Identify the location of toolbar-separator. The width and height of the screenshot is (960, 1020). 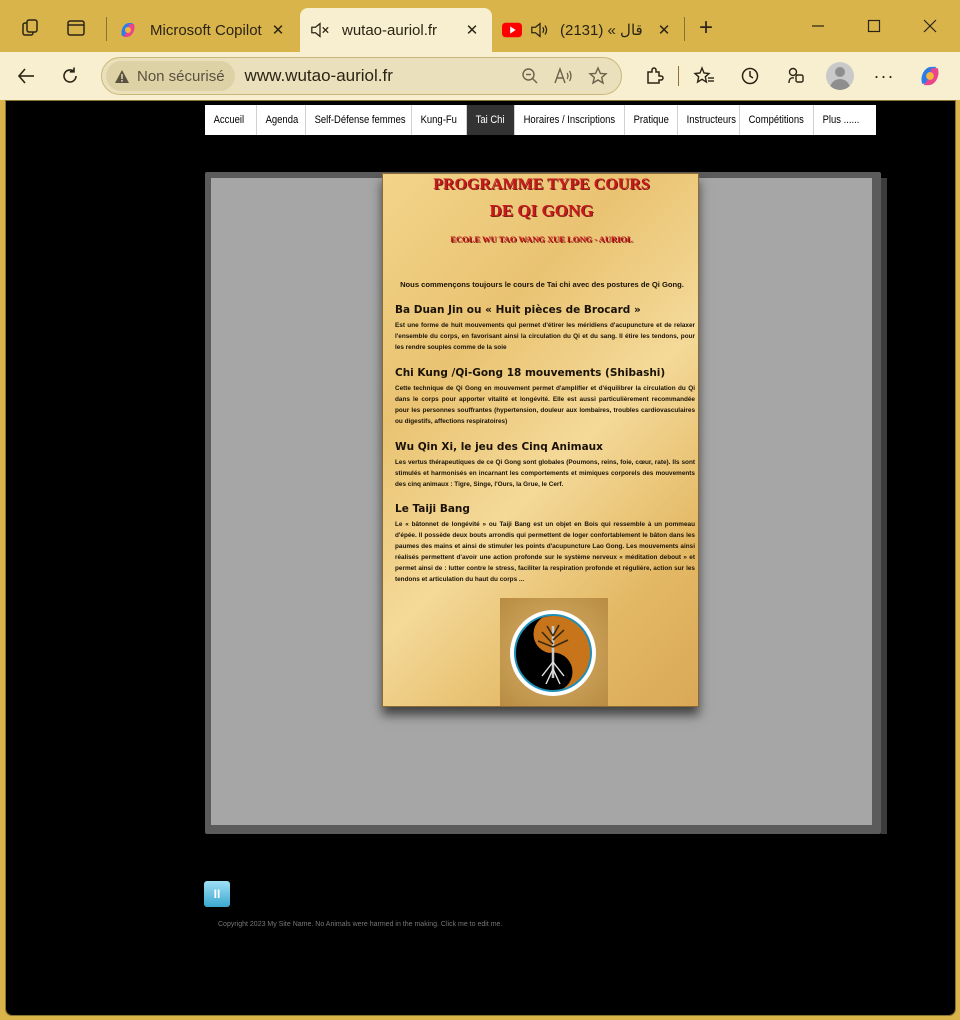
(678, 76).